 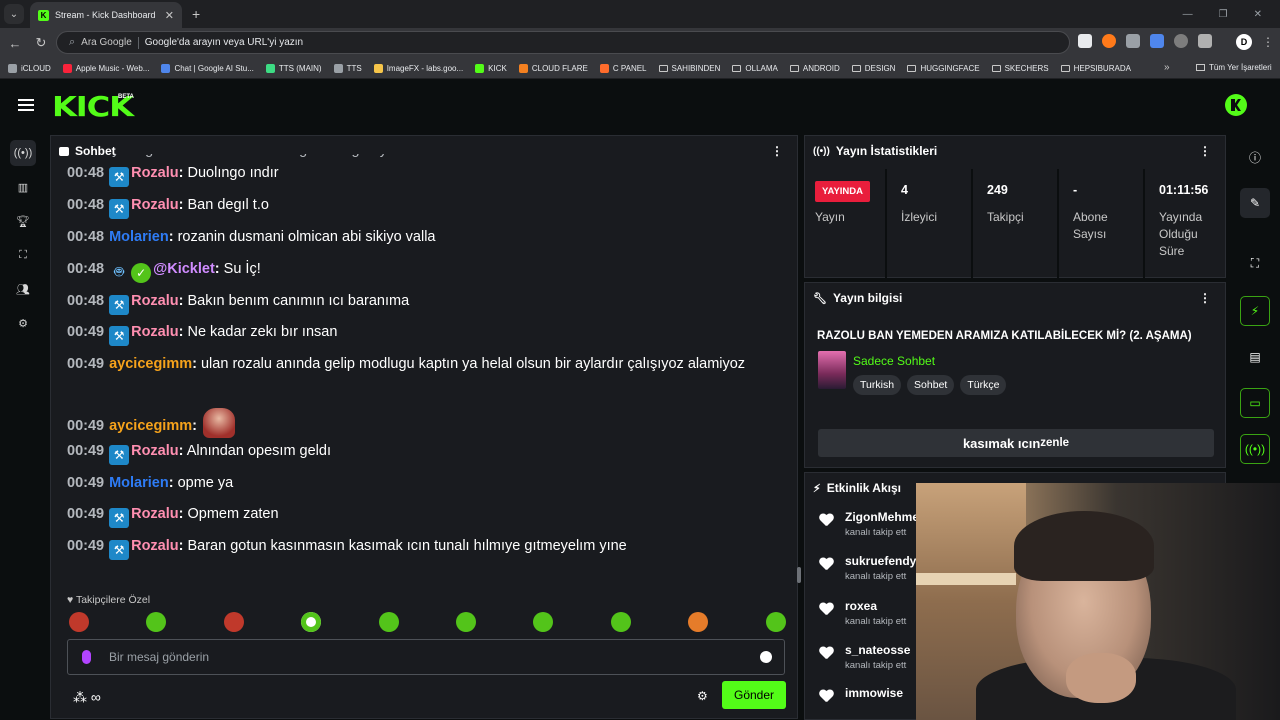 I want to click on stat-value: 249, so click(x=997, y=190).